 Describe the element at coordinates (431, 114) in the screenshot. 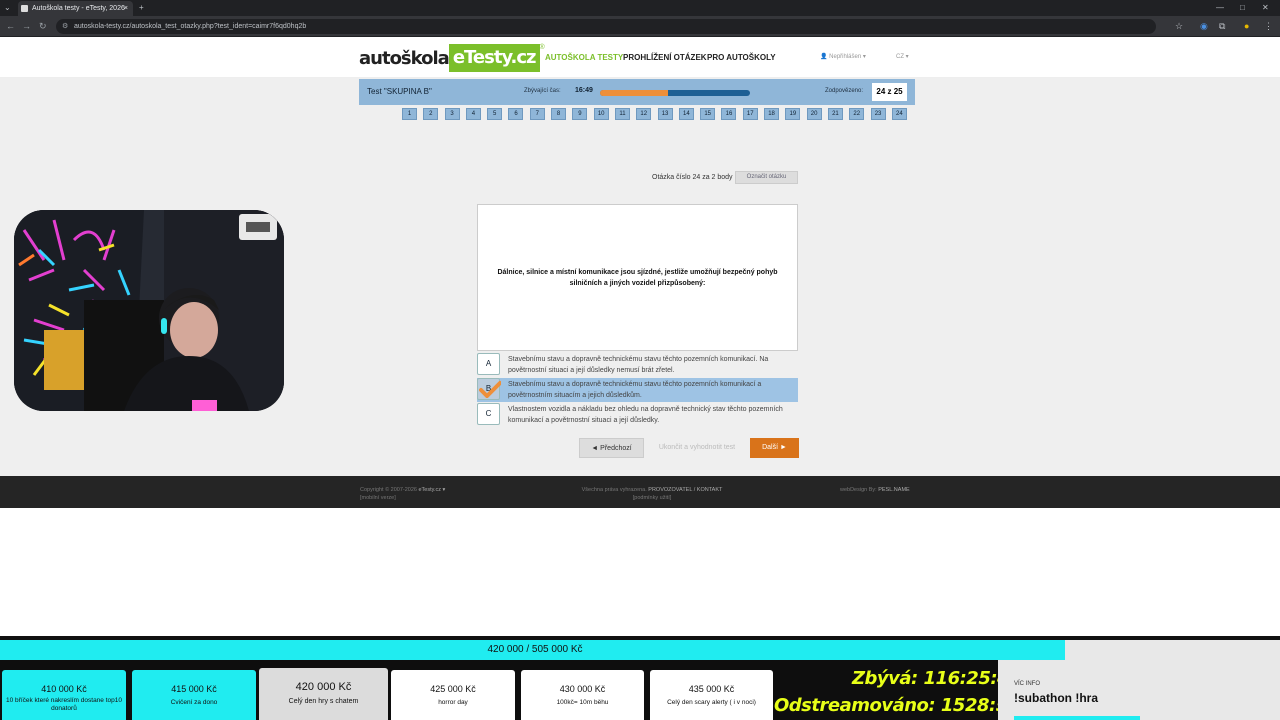

I see `question-number-button: 2` at that location.